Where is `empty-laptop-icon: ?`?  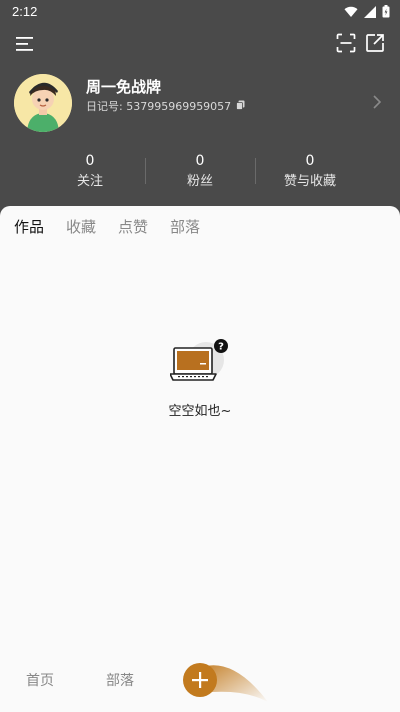 empty-laptop-icon: ? is located at coordinates (199, 364).